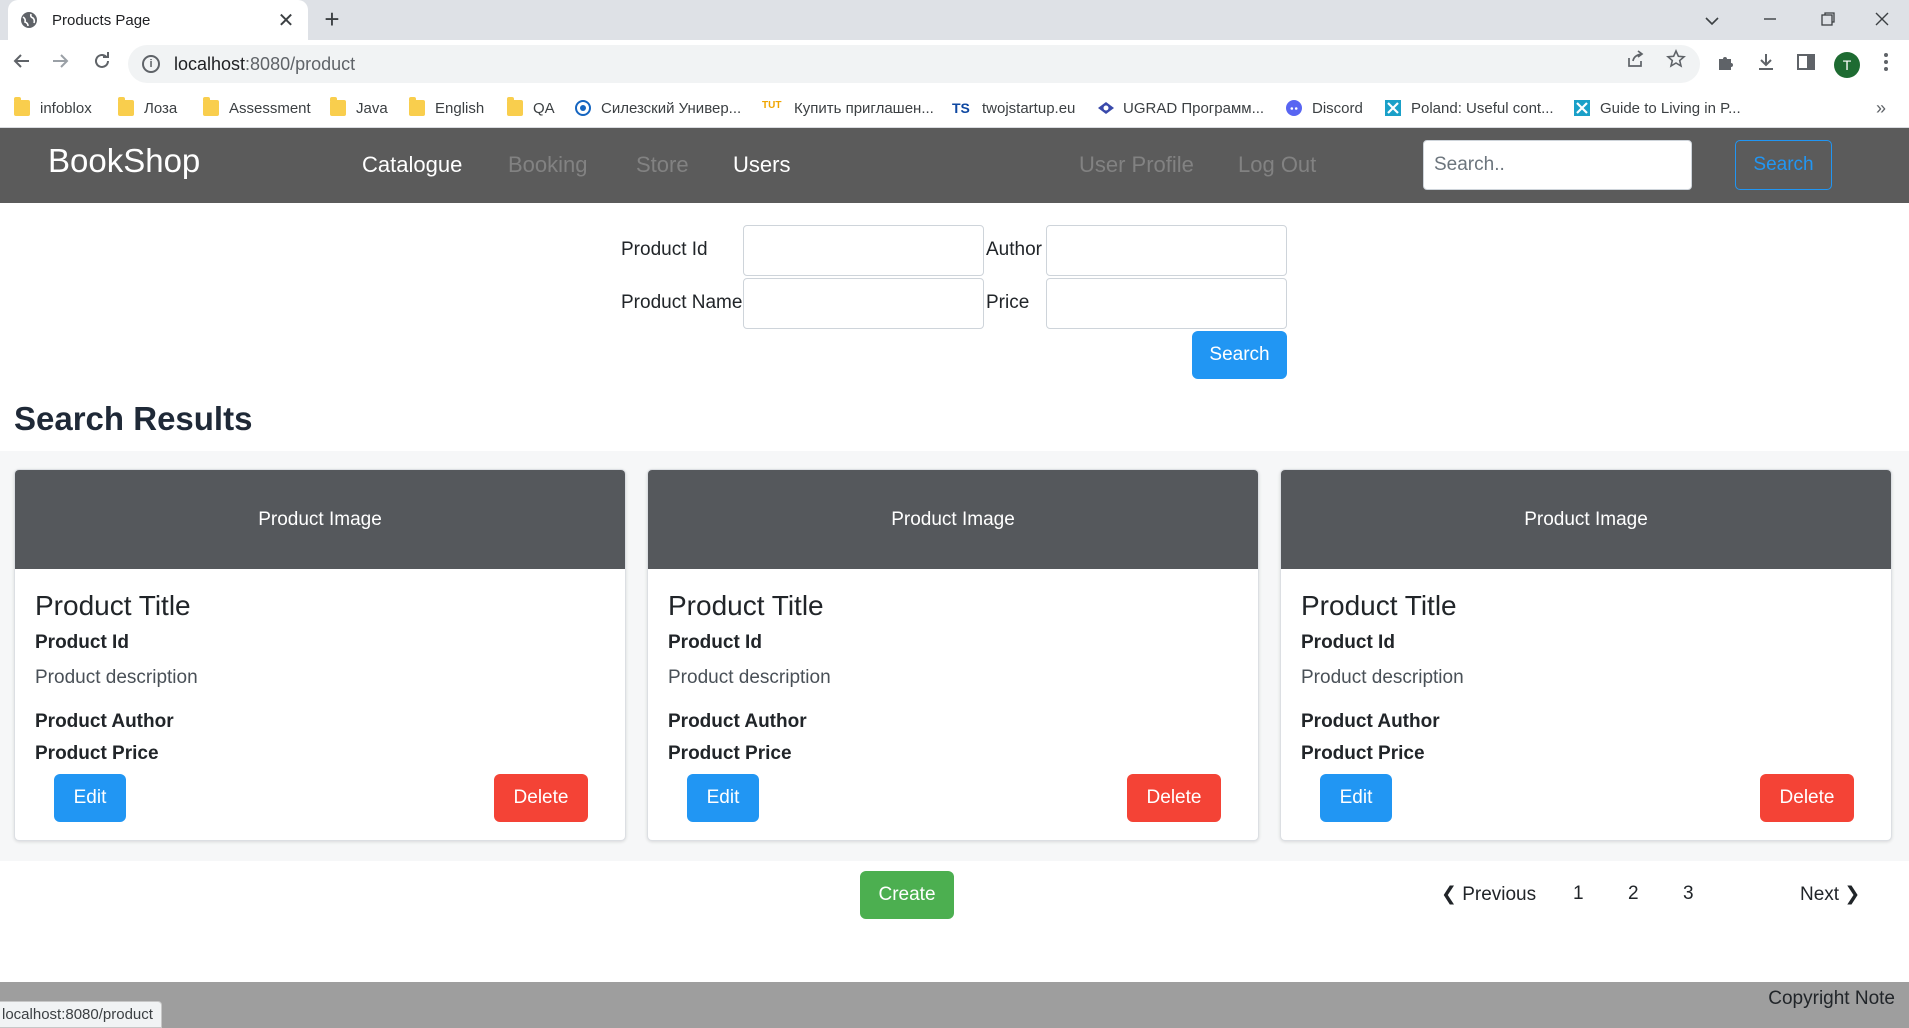 The image size is (1909, 1028). I want to click on globe-icon, so click(29, 20).